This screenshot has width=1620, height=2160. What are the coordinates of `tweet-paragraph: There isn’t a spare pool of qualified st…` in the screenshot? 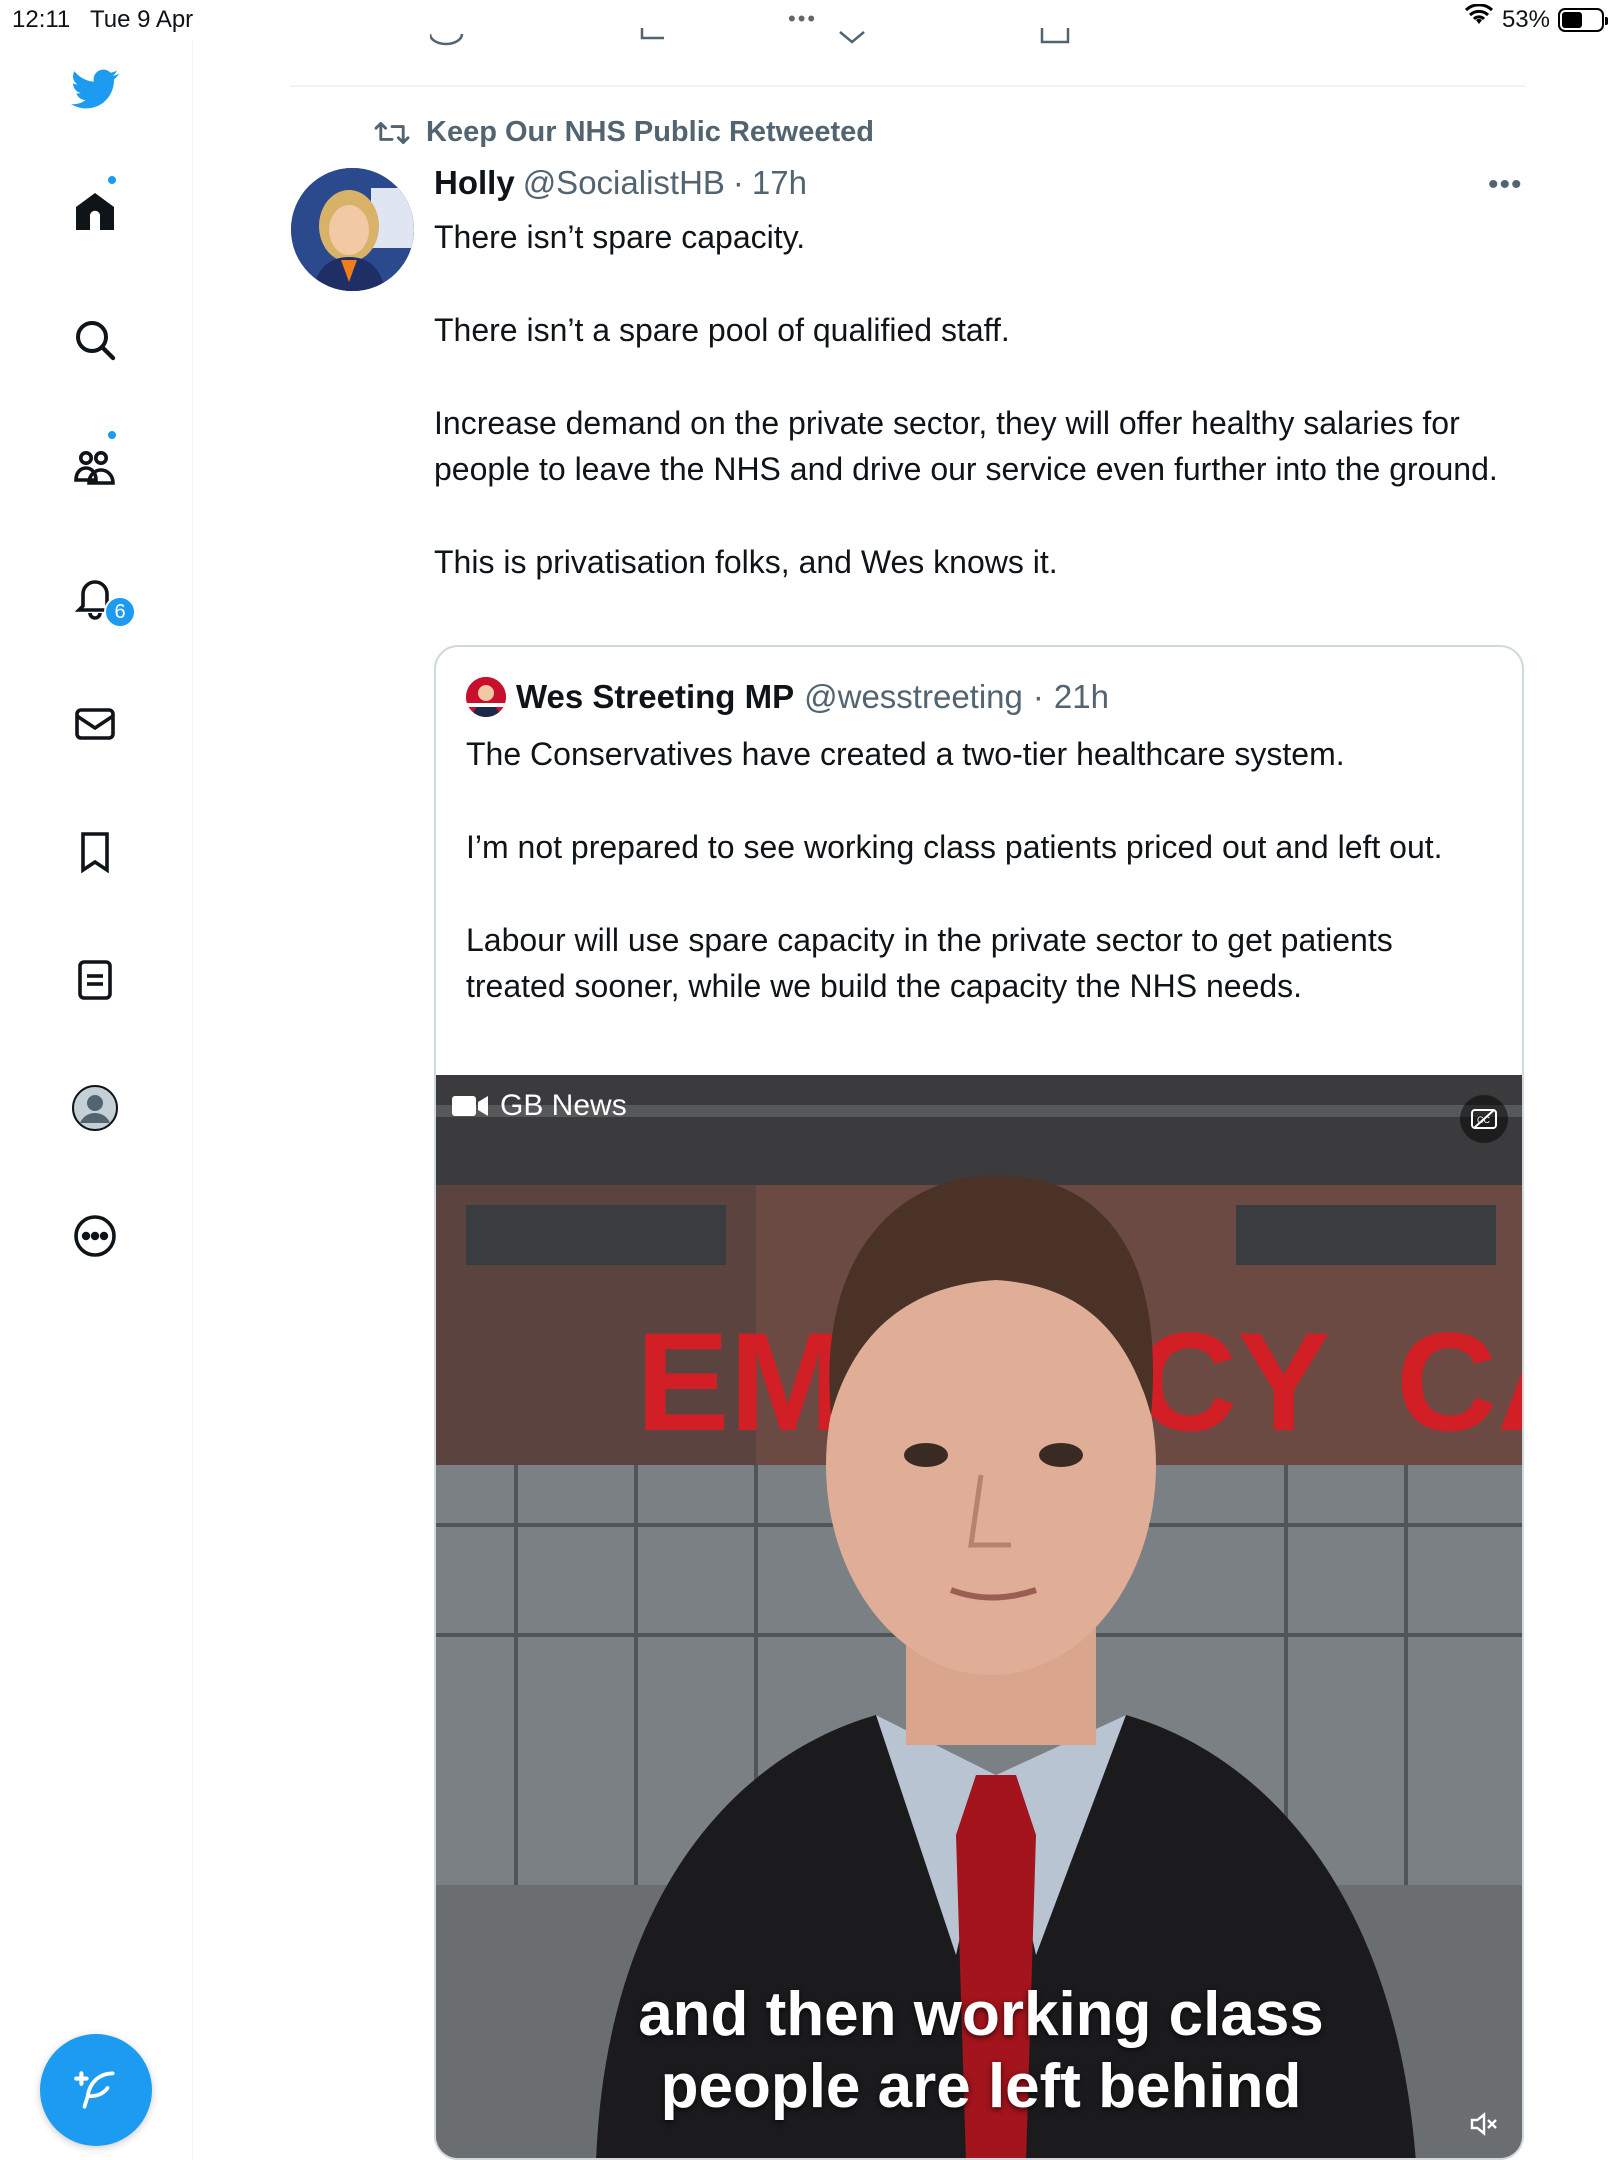 It's located at (722, 330).